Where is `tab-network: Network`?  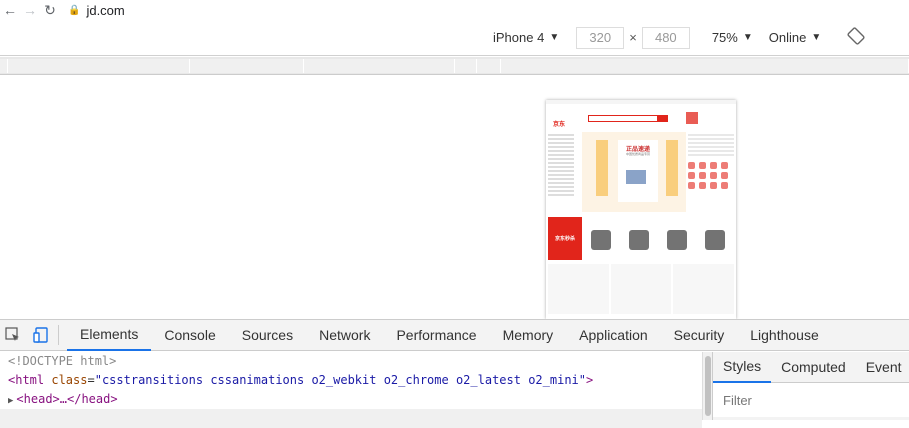
tab-network: Network is located at coordinates (344, 335).